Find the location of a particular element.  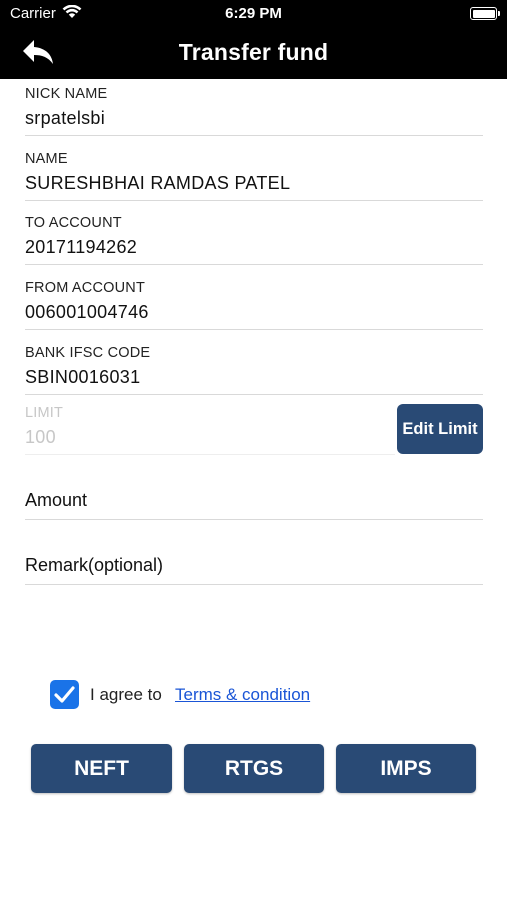

nick-name-label: NICK NAME is located at coordinates (66, 94).